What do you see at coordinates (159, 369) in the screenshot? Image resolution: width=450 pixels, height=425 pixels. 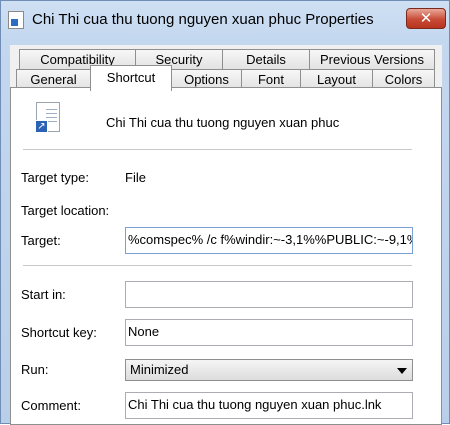 I see `run-dropdown-value: Minimized` at bounding box center [159, 369].